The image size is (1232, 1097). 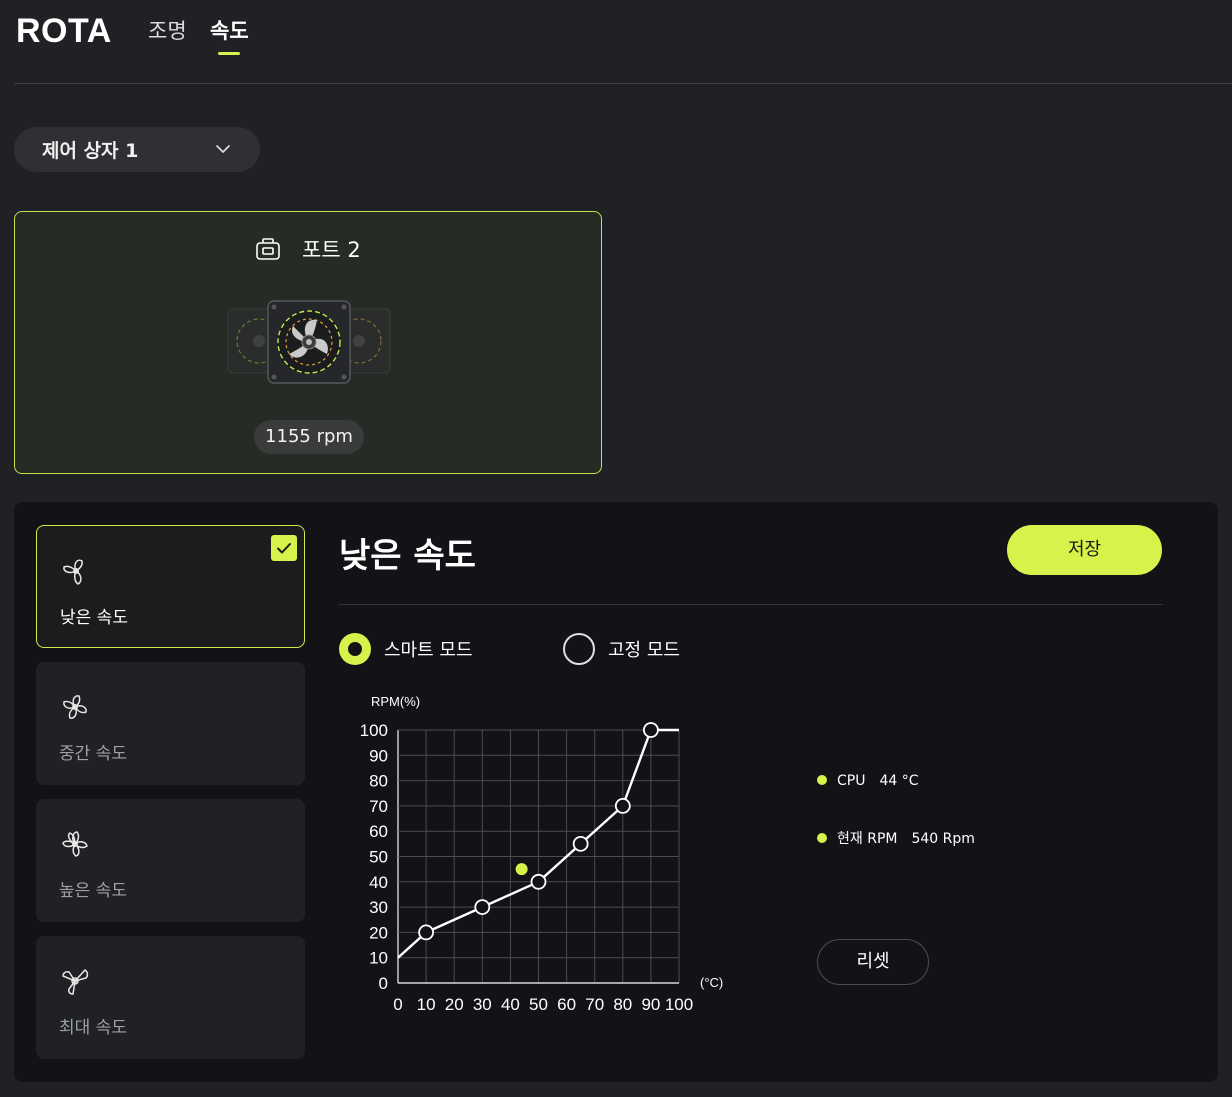 I want to click on x-tick-label: 40, so click(x=510, y=1004).